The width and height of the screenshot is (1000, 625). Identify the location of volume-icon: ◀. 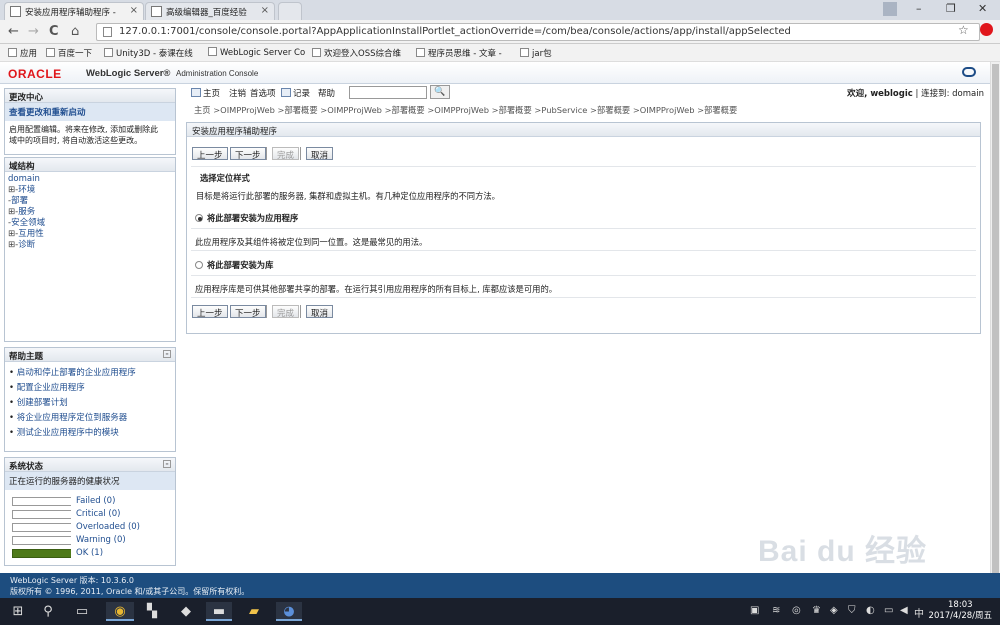
(904, 610).